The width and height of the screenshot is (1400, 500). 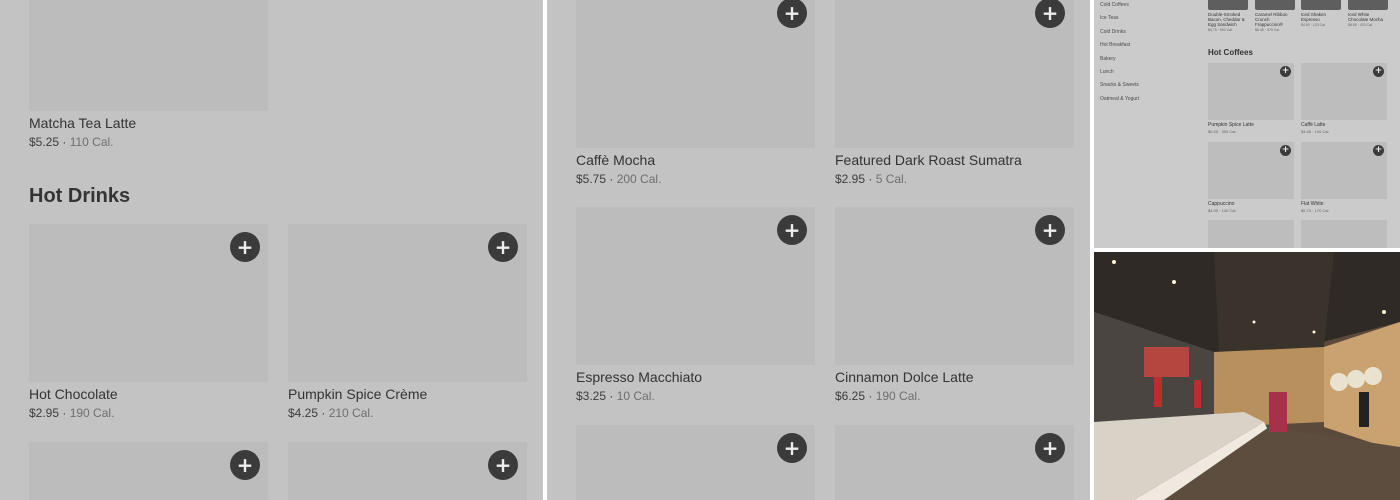 I want to click on item-name: Featured Dark Roast Sumatra, so click(x=928, y=160).